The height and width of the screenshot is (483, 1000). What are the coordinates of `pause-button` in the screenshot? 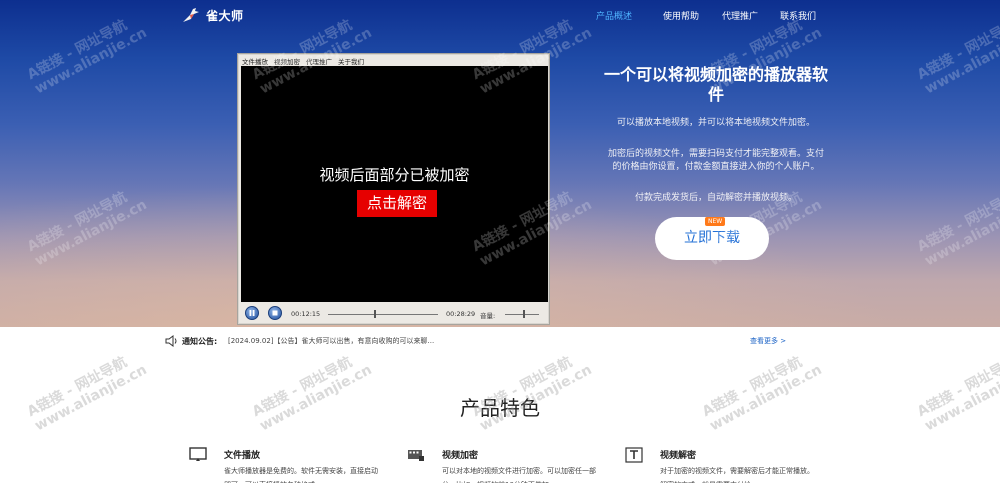 It's located at (252, 313).